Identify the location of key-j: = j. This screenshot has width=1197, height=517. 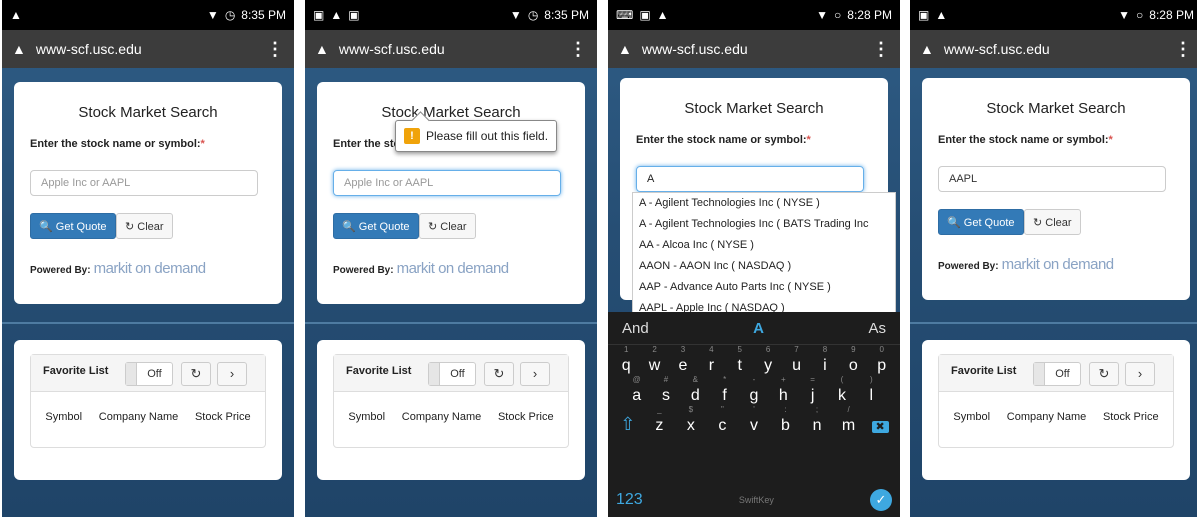
(813, 390).